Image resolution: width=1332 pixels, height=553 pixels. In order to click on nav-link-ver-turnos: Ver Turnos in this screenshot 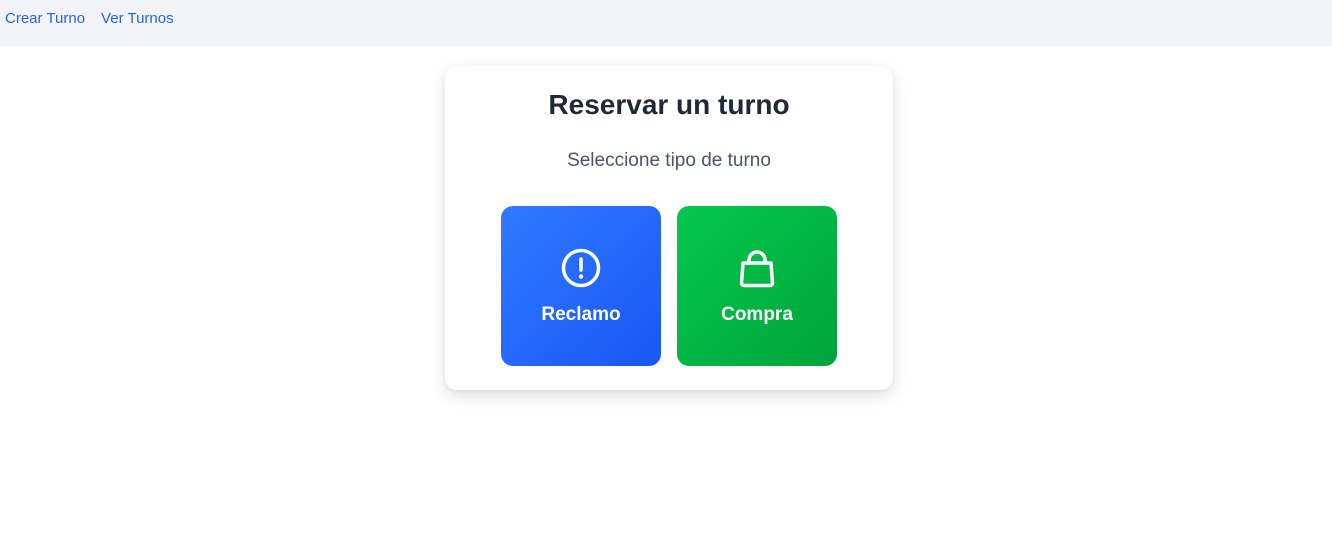, I will do `click(137, 19)`.